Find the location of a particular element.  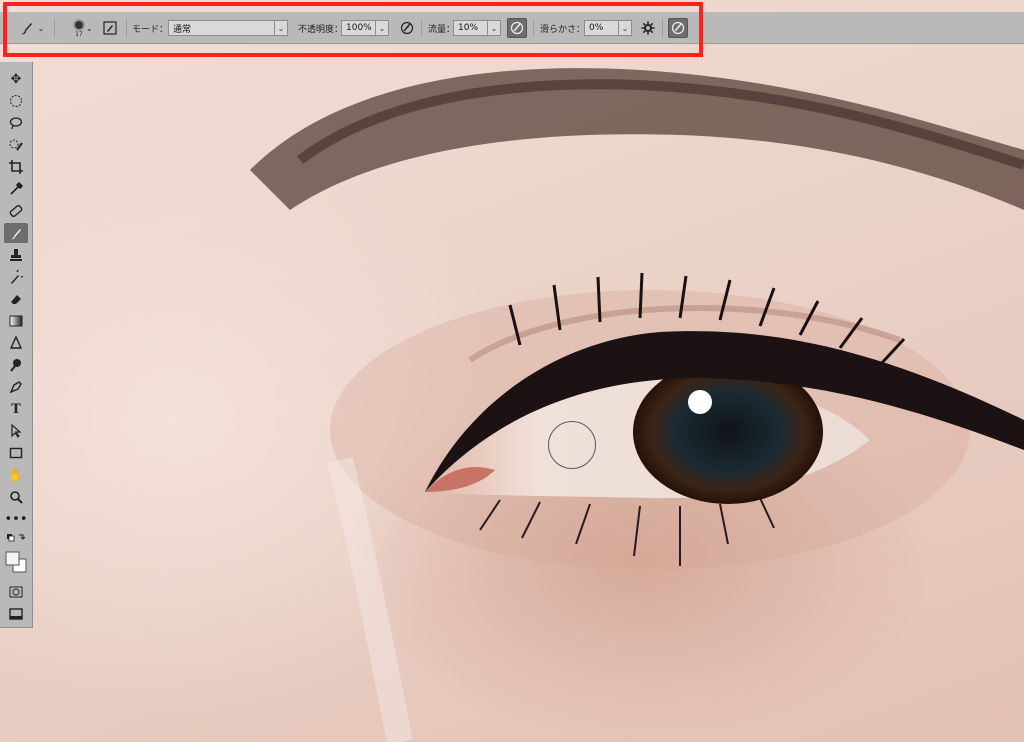

history-brush-tool is located at coordinates (16, 277).